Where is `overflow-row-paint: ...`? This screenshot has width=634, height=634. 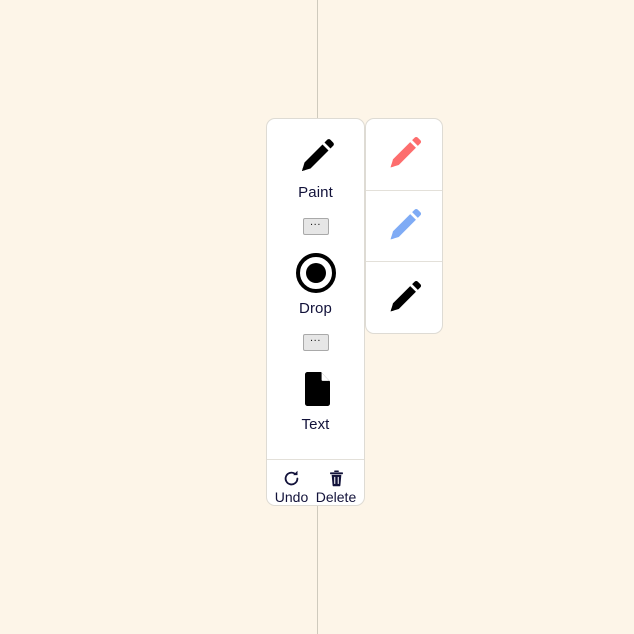 overflow-row-paint: ... is located at coordinates (315, 223).